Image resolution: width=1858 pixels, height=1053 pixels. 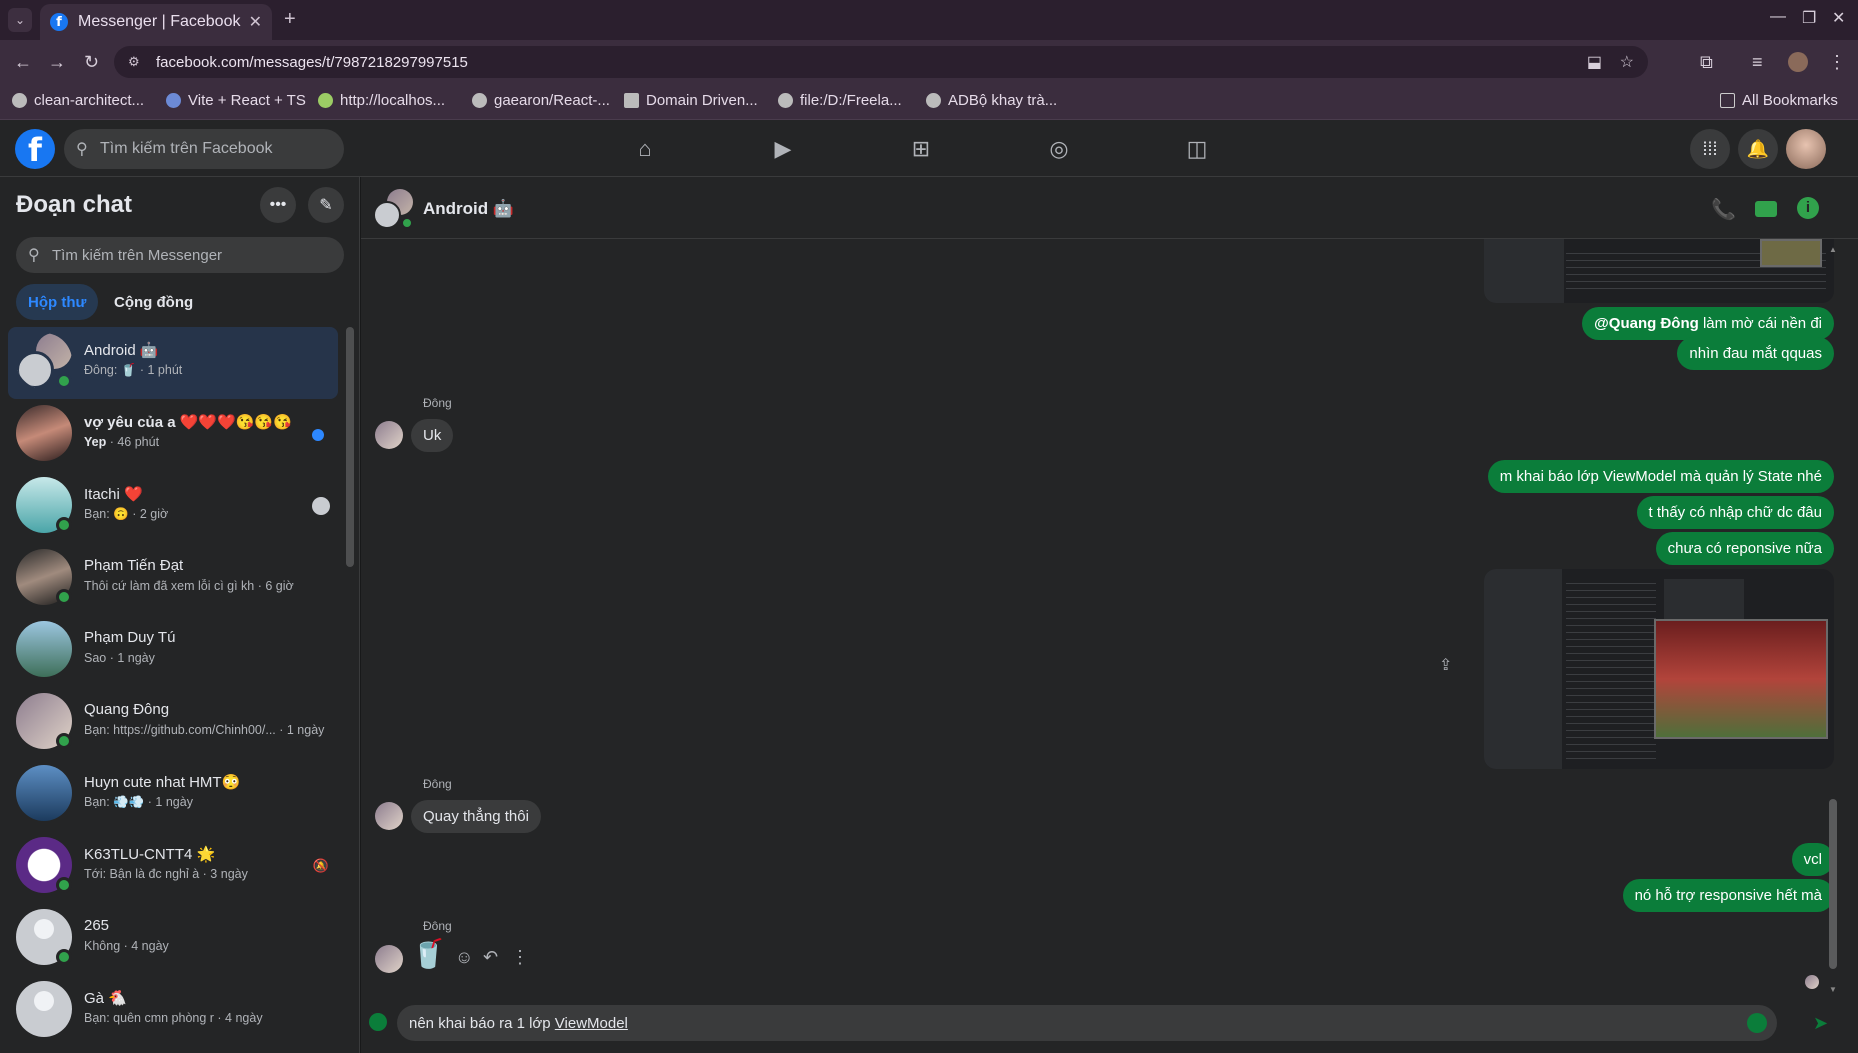 I want to click on sticker-message: 🥤, so click(x=428, y=953).